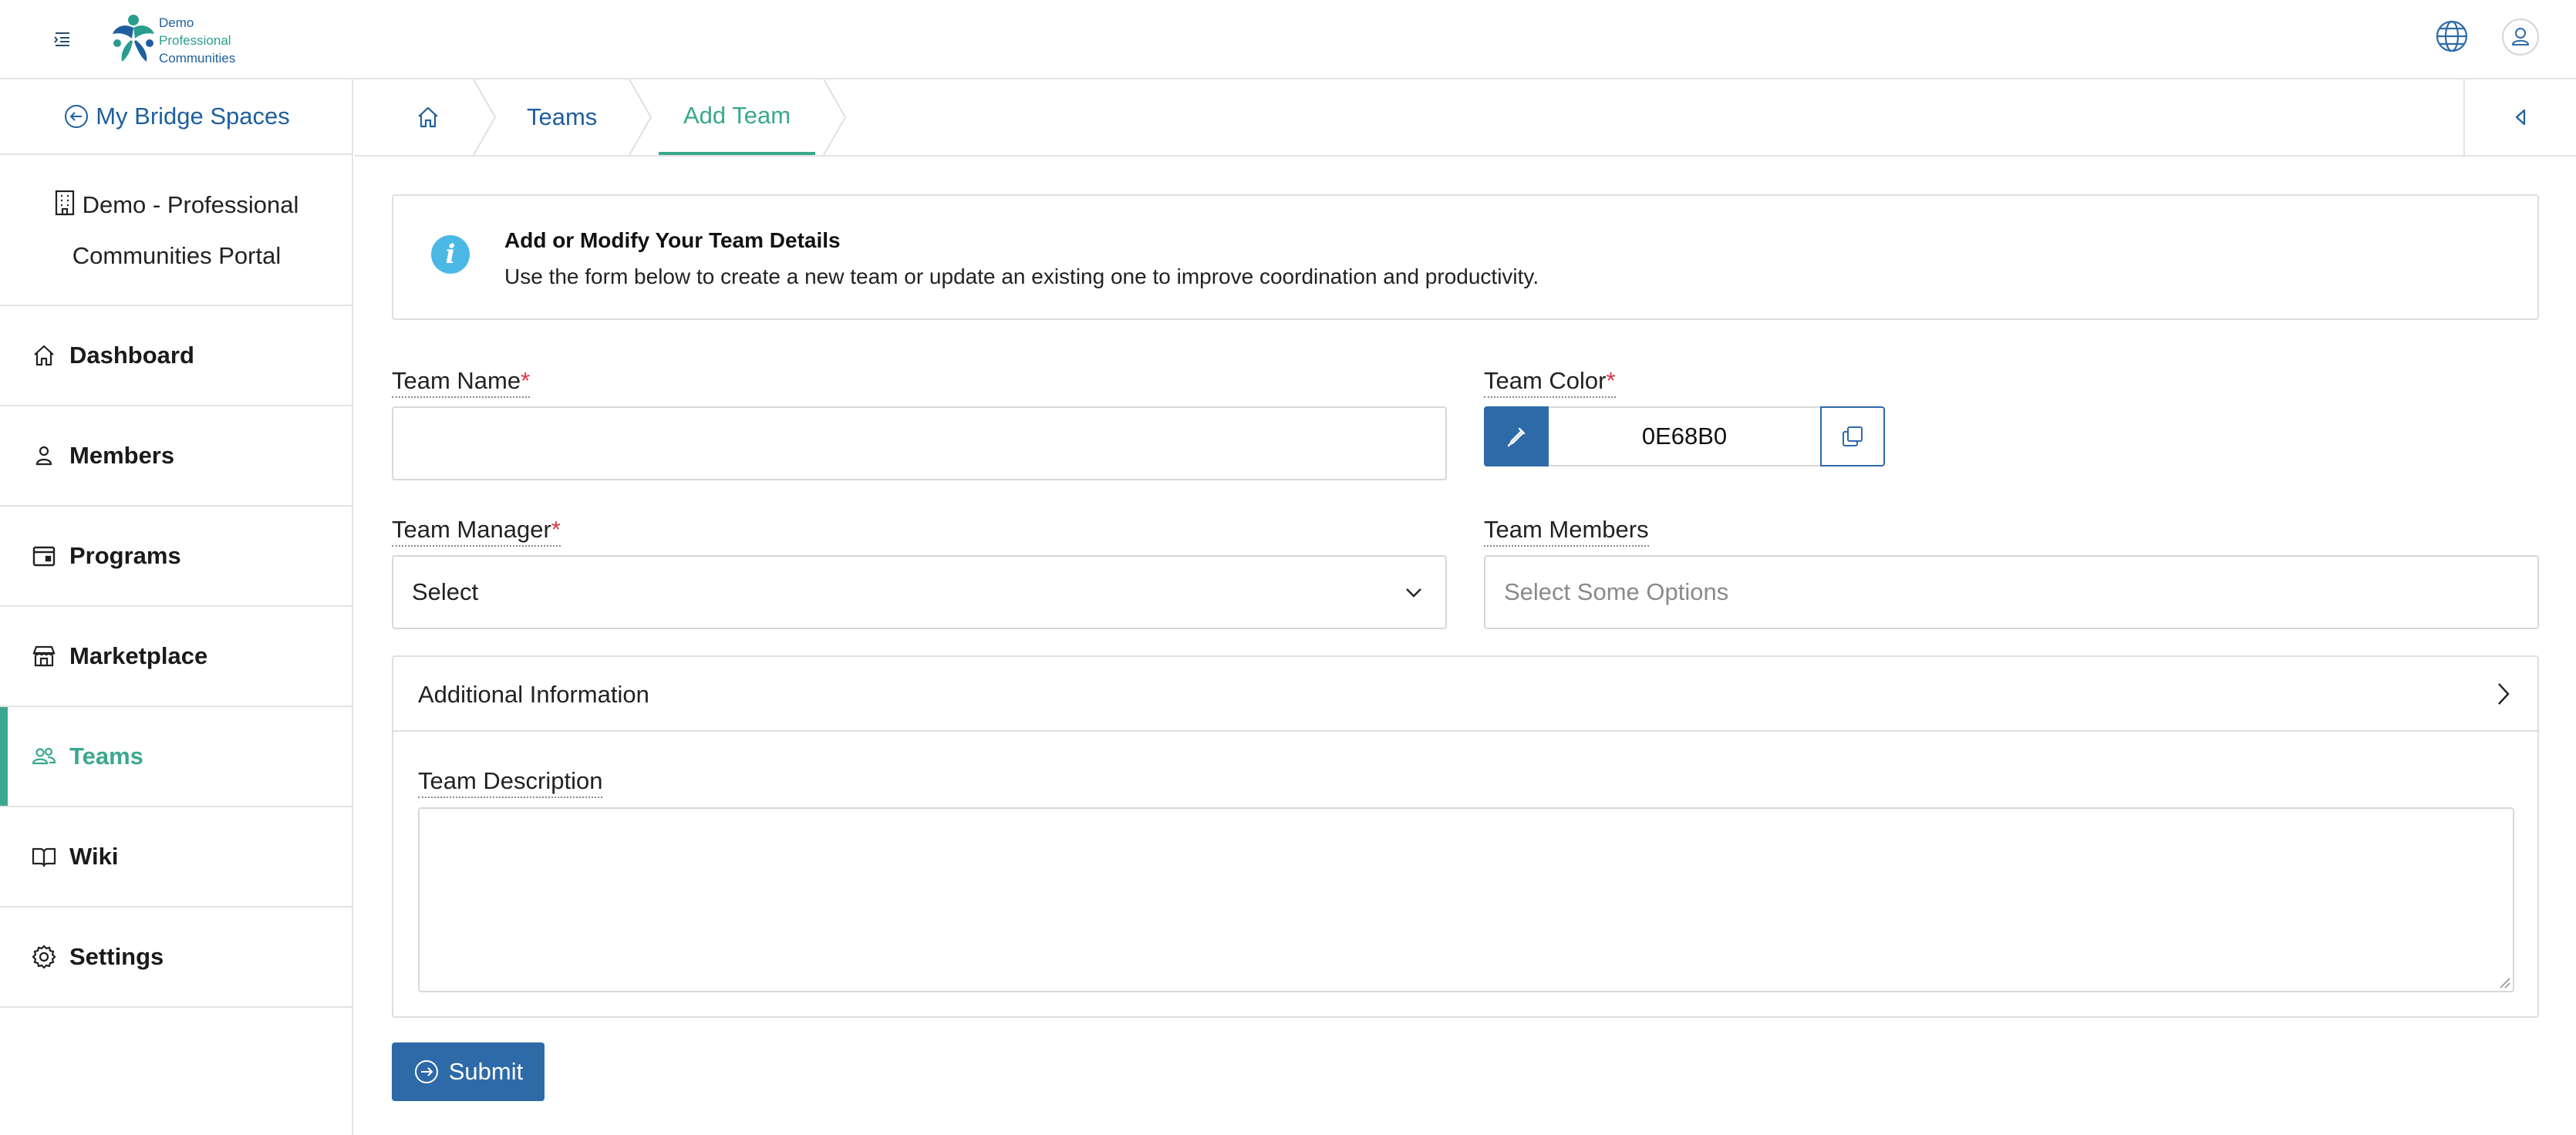  Describe the element at coordinates (737, 117) in the screenshot. I see `breadcrumb-add-team: Add Team` at that location.